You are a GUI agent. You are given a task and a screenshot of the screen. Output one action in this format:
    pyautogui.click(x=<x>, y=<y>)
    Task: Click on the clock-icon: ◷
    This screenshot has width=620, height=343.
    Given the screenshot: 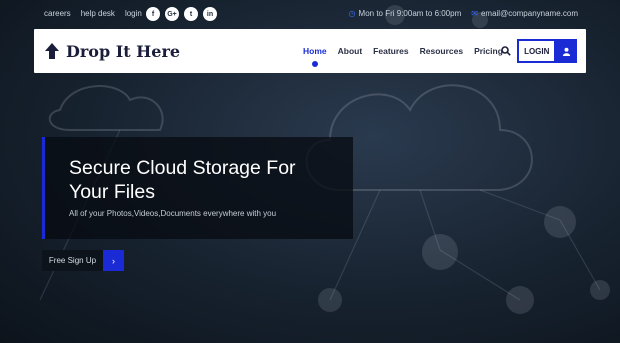 What is the action you would take?
    pyautogui.click(x=352, y=13)
    